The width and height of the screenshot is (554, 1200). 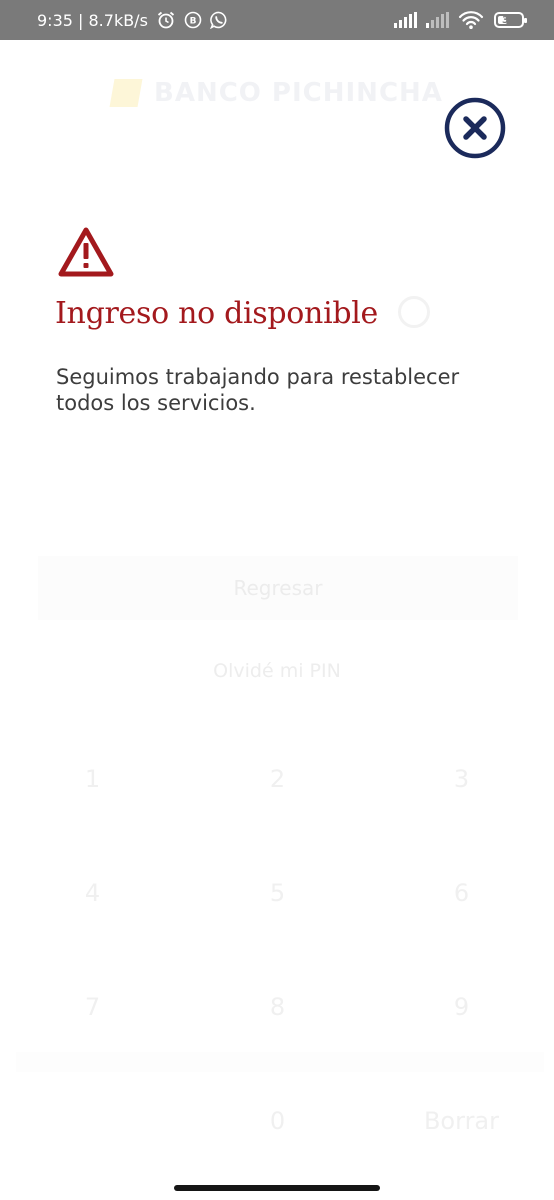 What do you see at coordinates (406, 20) in the screenshot?
I see `signal-icon` at bounding box center [406, 20].